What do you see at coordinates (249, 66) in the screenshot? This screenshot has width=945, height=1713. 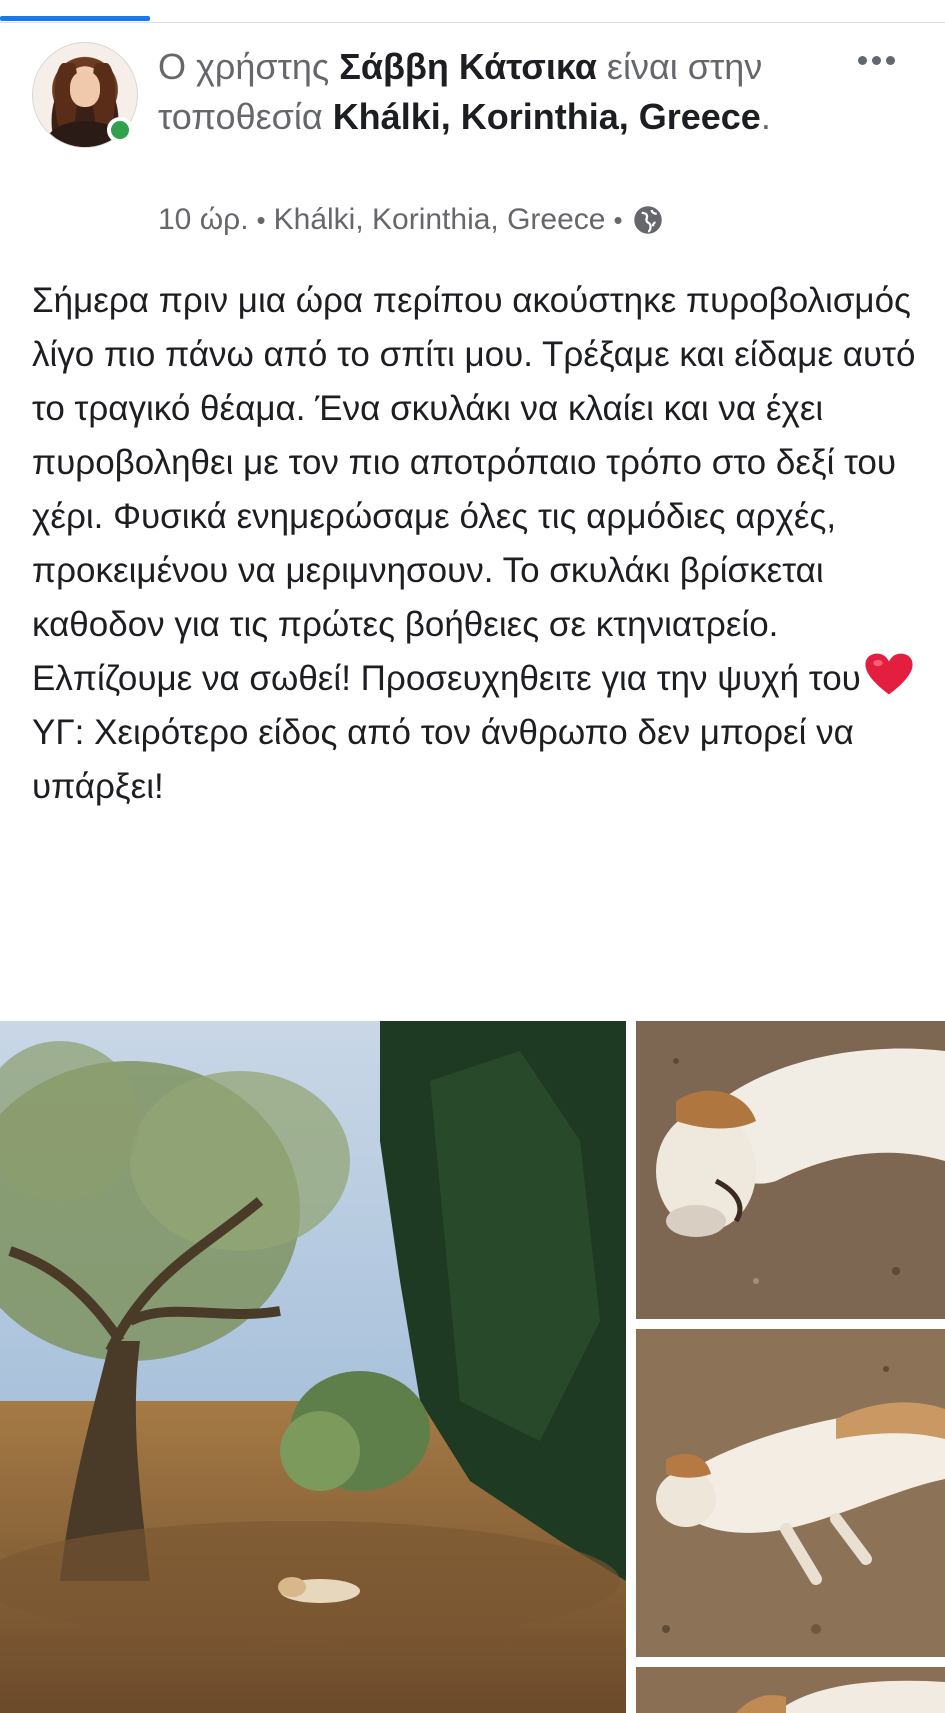 I see `header-prefix: Ο χρήστης` at bounding box center [249, 66].